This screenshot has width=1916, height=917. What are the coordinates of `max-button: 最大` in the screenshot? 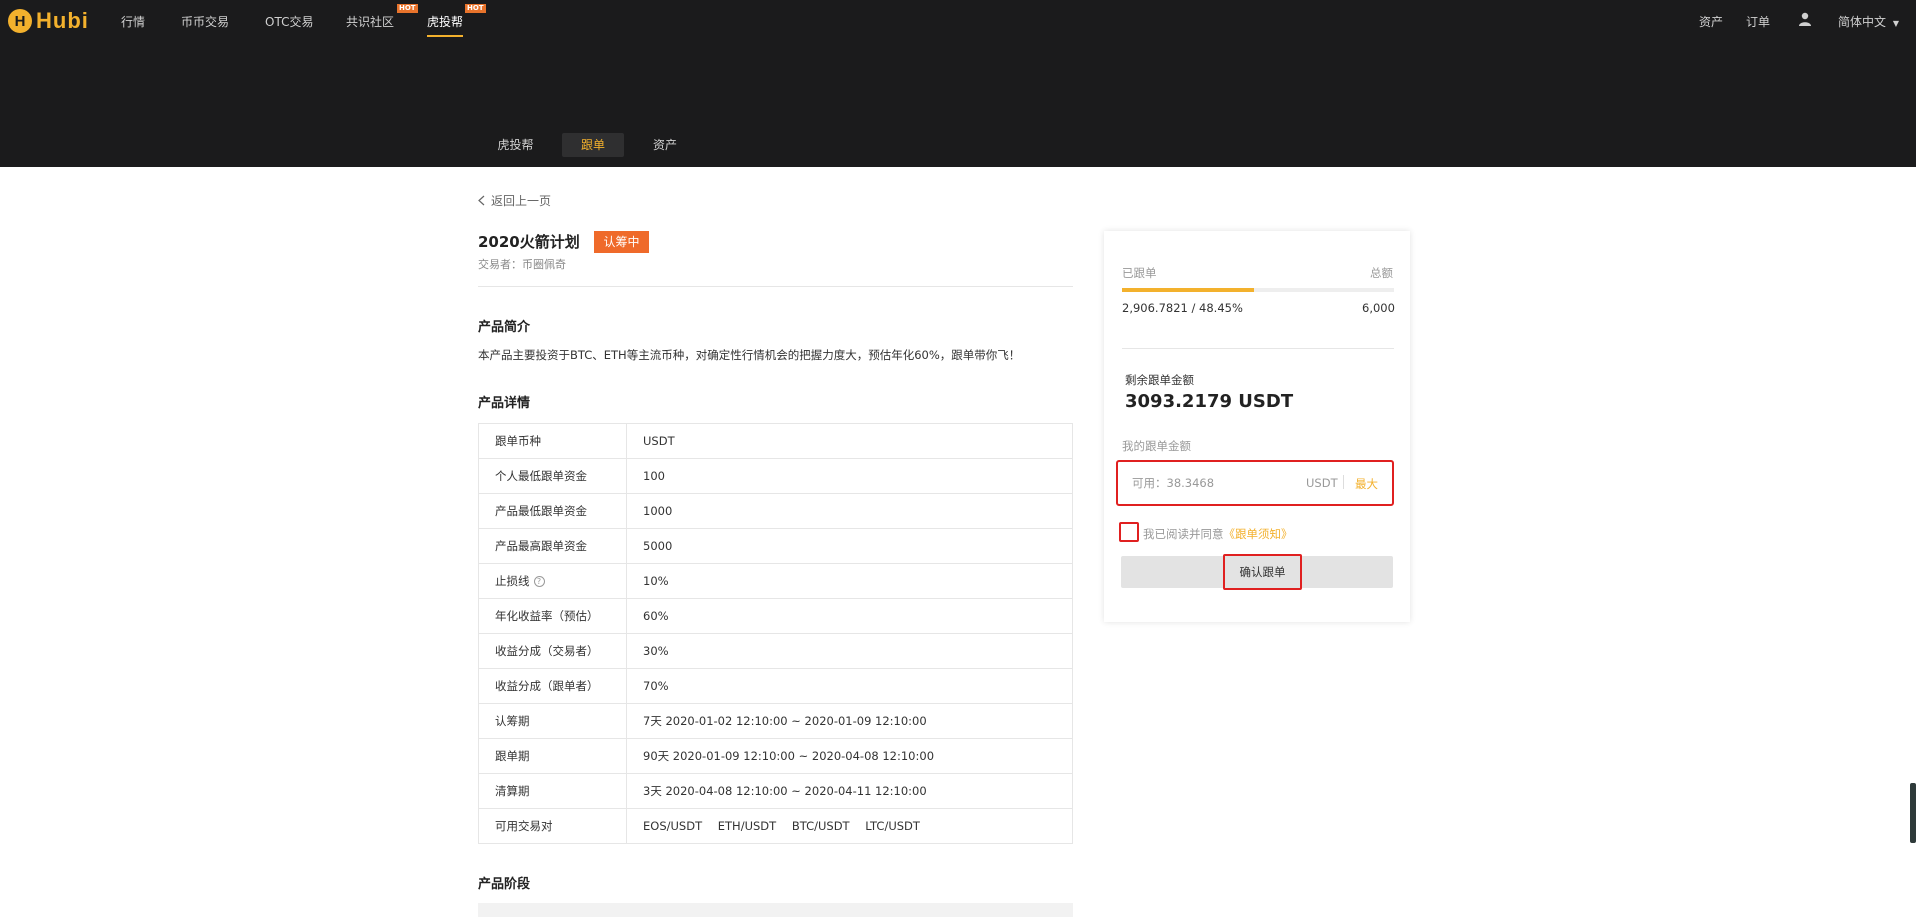 It's located at (1366, 484).